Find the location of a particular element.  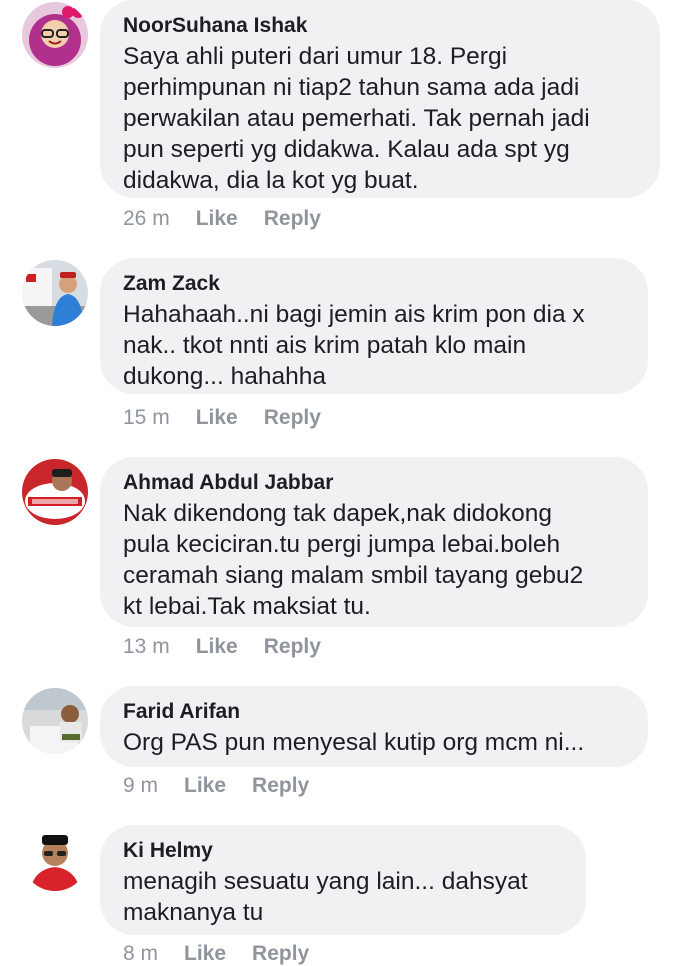

comment-time: 26 m is located at coordinates (146, 218).